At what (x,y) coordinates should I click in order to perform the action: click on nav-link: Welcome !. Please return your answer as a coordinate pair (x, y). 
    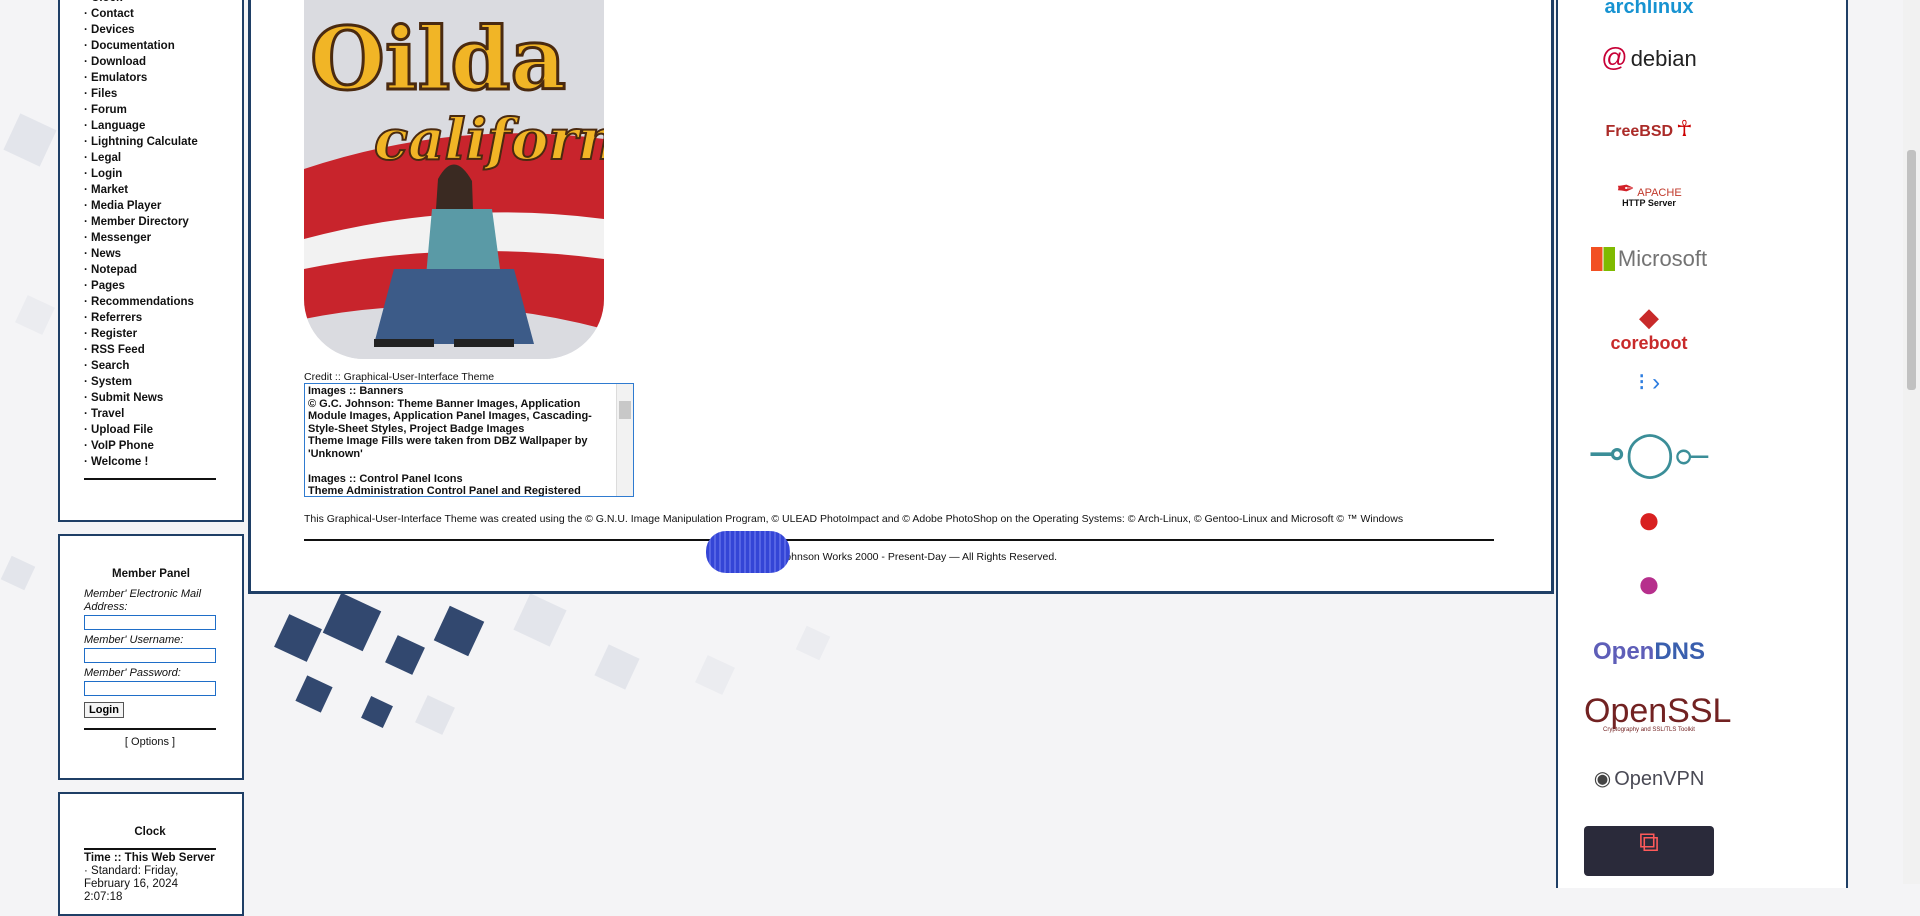
    Looking at the image, I should click on (119, 462).